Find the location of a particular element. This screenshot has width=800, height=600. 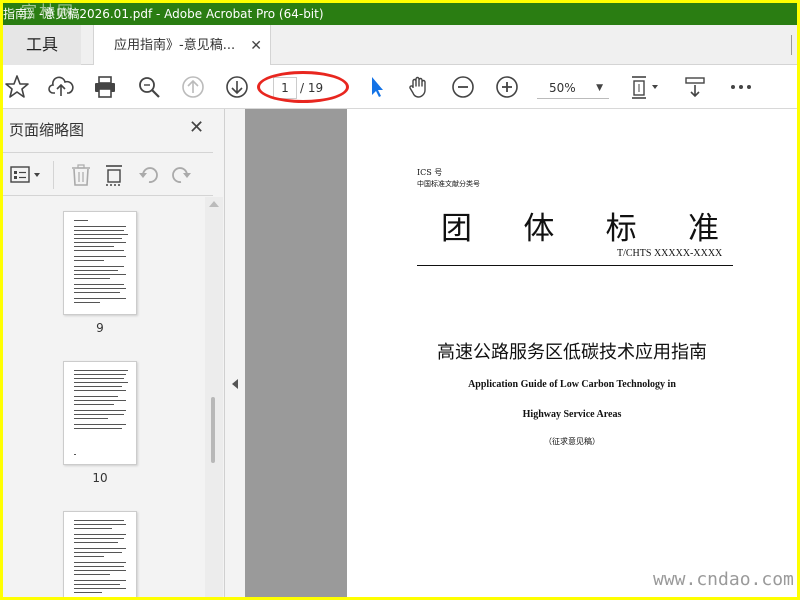

thumbnail-scrollbar is located at coordinates (214, 397).